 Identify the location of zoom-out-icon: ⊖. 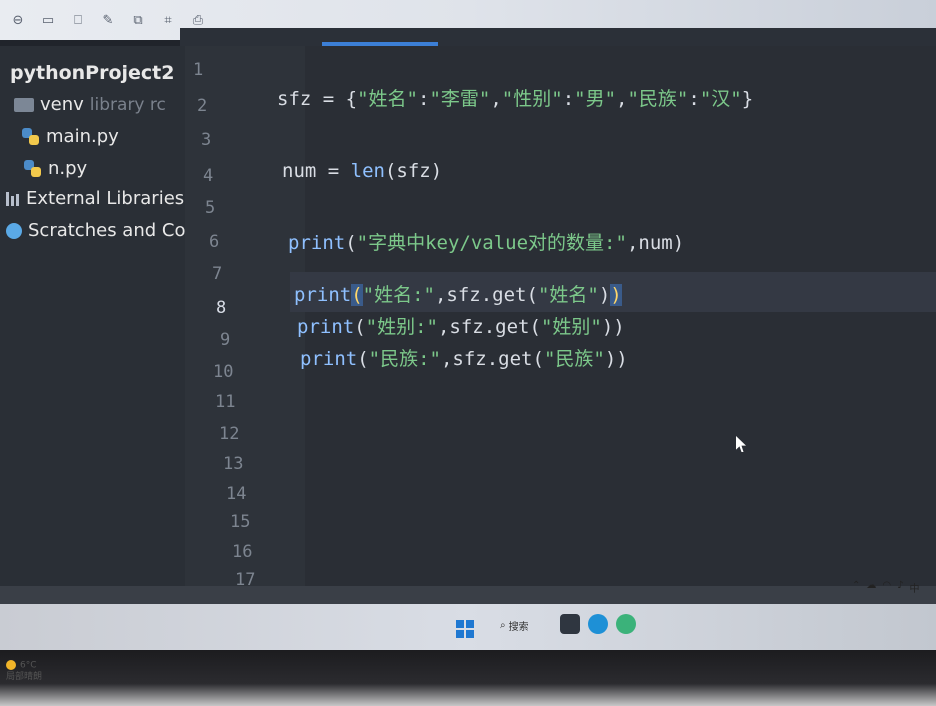
(18, 20).